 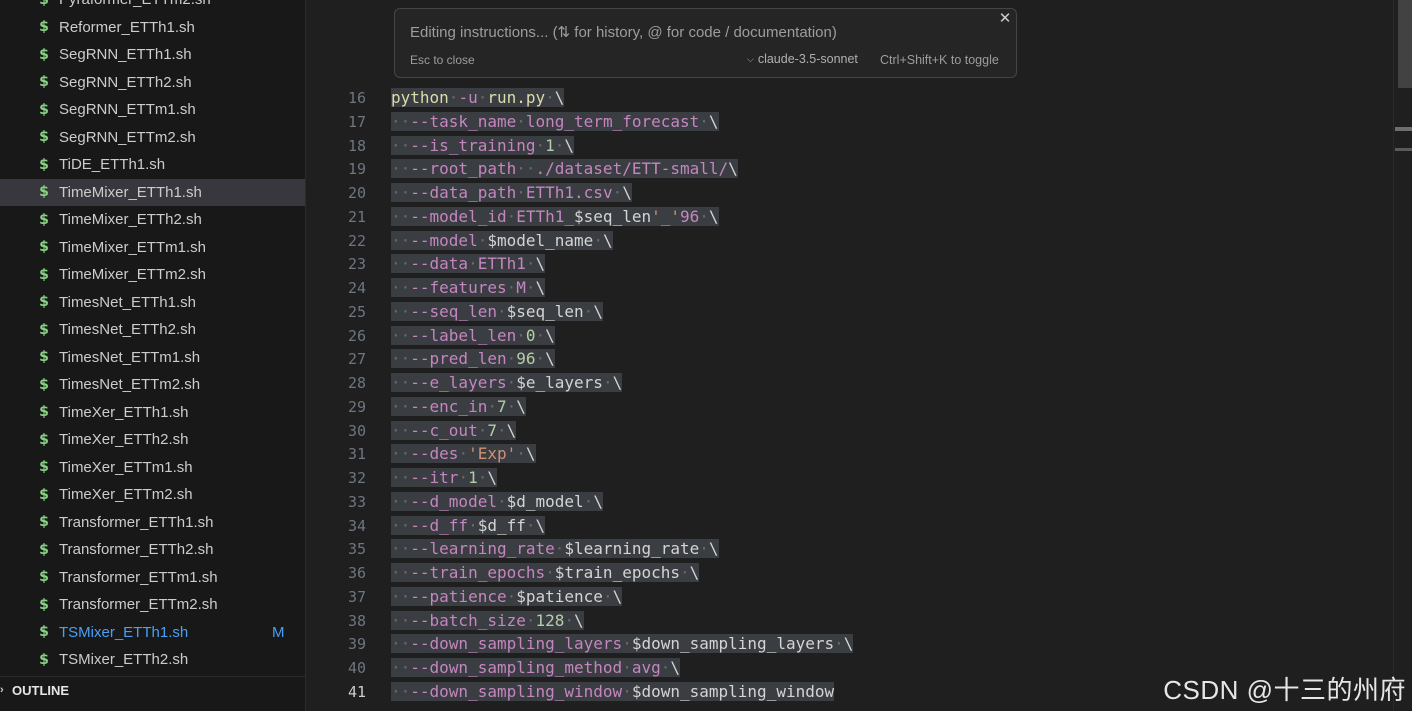 What do you see at coordinates (152, 165) in the screenshot?
I see `file-item: $ TiDE_ETTh1.sh` at bounding box center [152, 165].